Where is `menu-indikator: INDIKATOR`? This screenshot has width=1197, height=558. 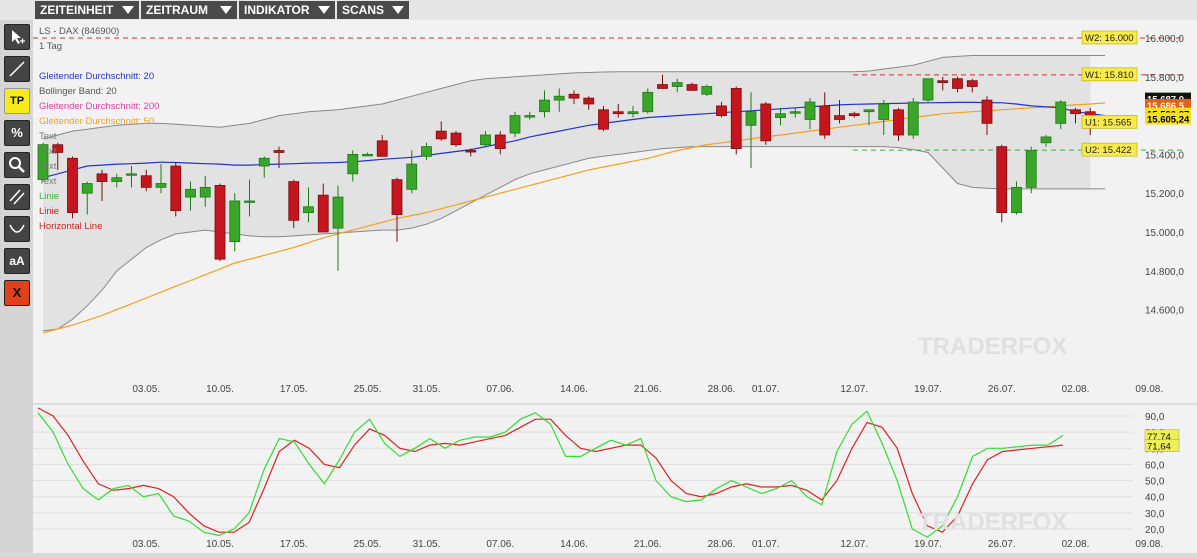
menu-indikator: INDIKATOR is located at coordinates (287, 10).